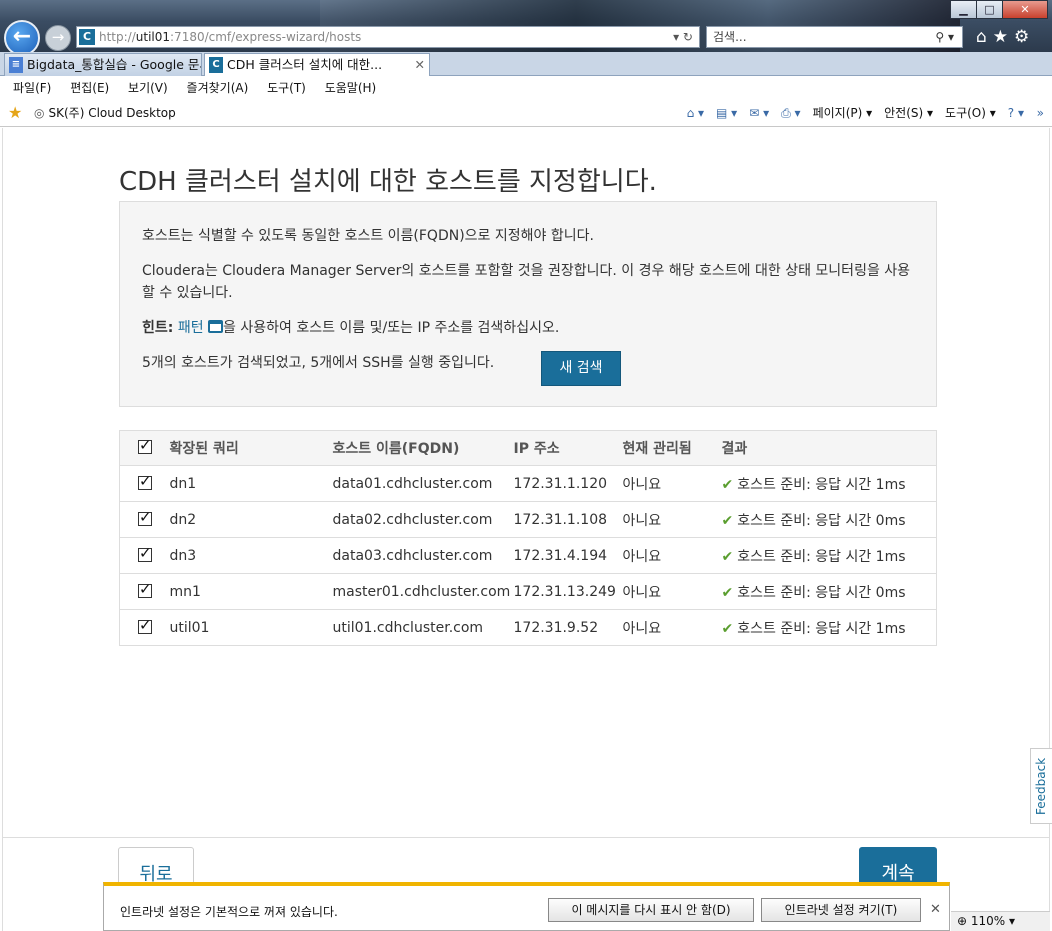  I want to click on home-icon: ⌂ ▾, so click(695, 113).